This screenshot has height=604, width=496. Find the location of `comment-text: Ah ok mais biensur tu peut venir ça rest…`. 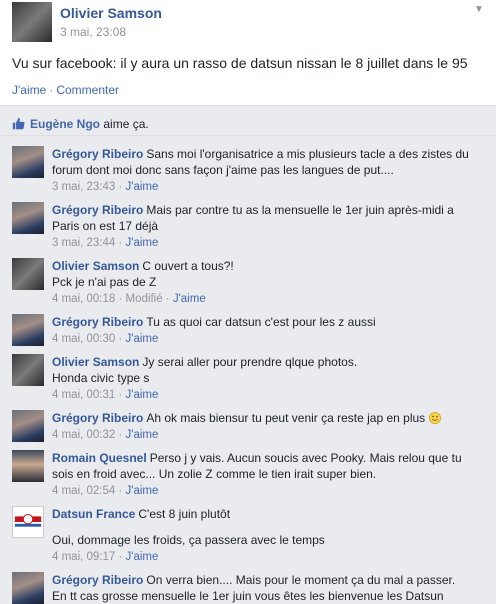

comment-text: Ah ok mais biensur tu peut venir ça rest… is located at coordinates (286, 418).